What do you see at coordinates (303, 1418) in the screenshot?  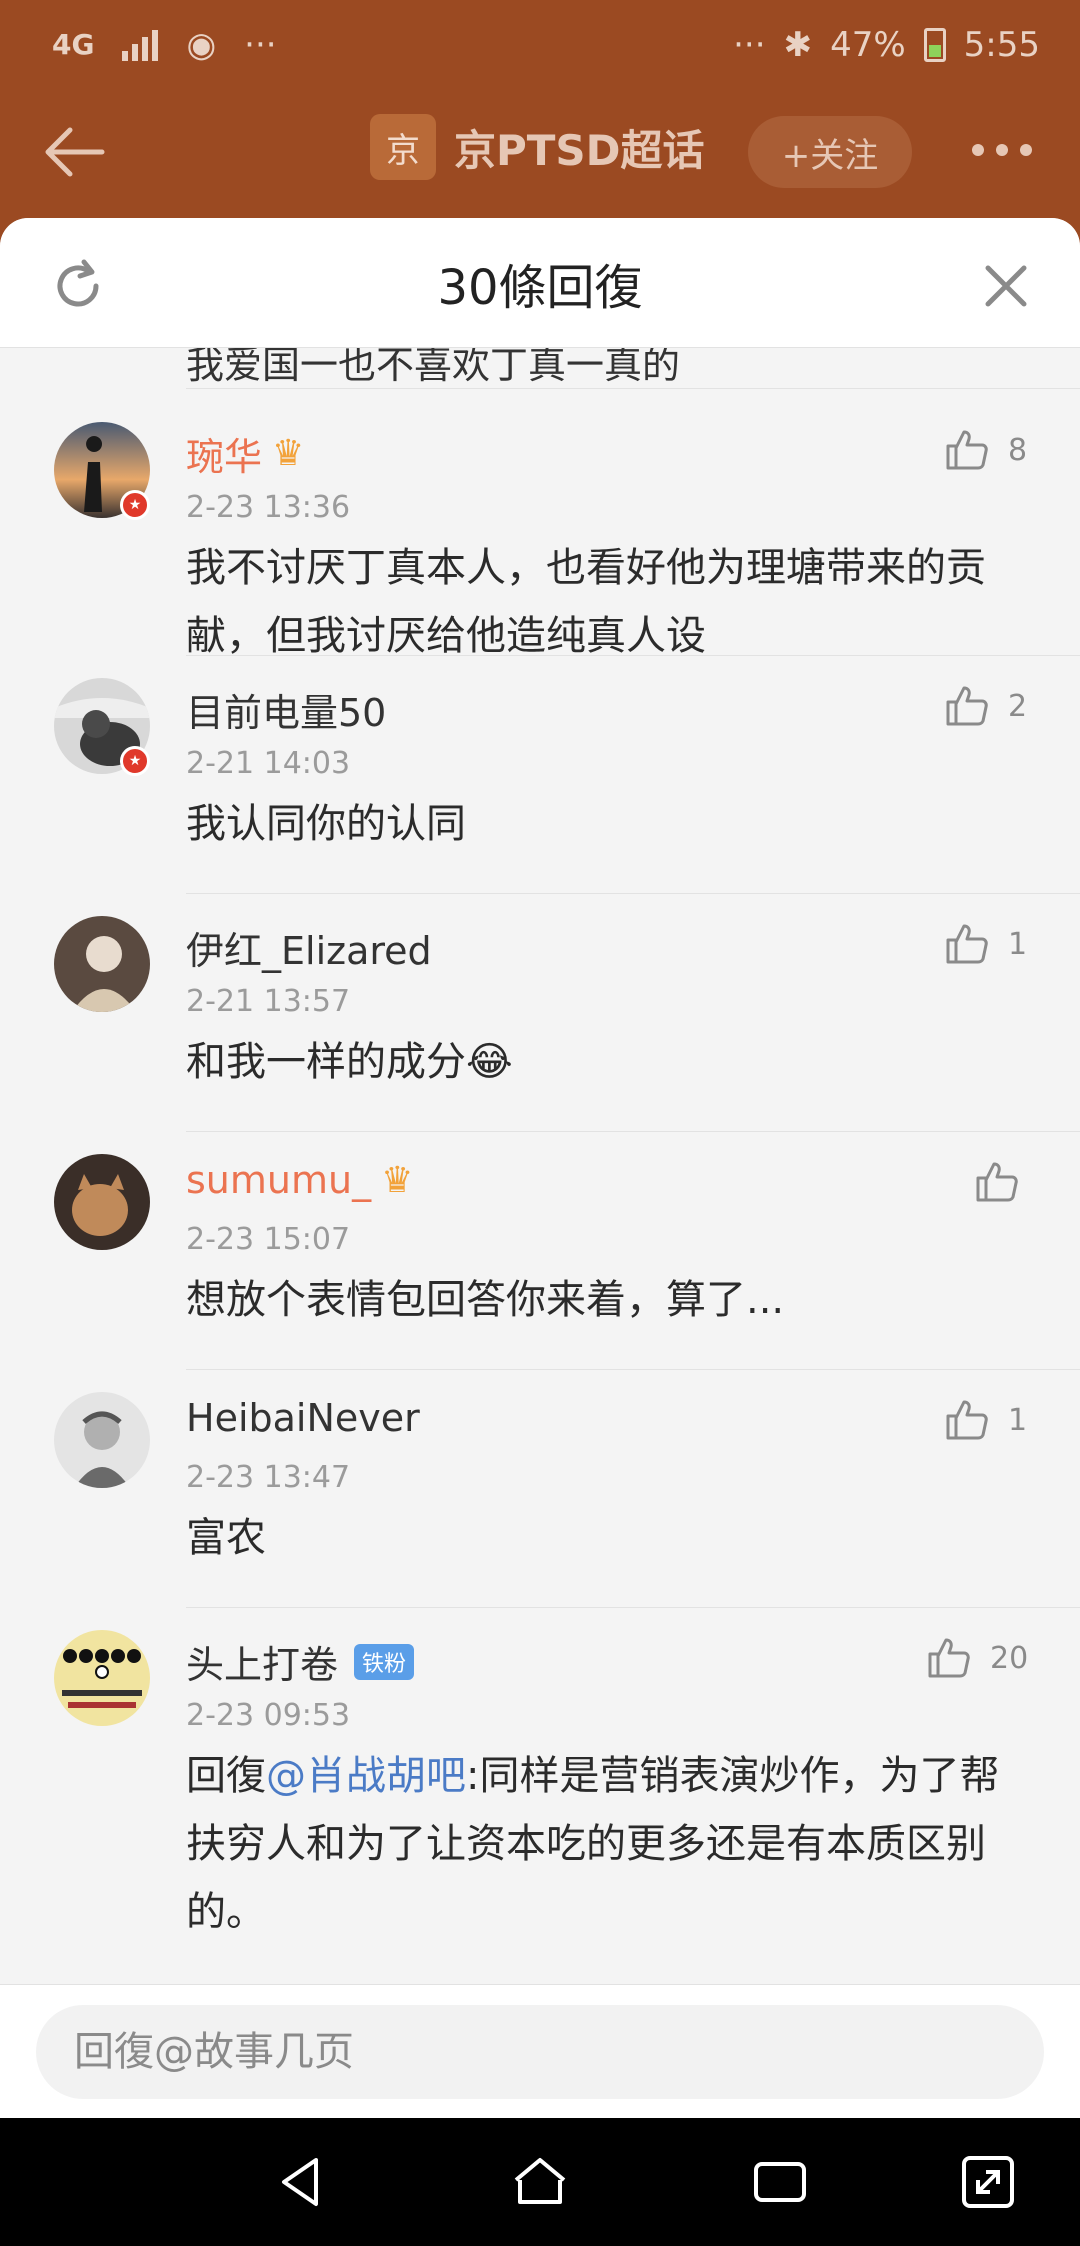 I see `username: HeibaiNever` at bounding box center [303, 1418].